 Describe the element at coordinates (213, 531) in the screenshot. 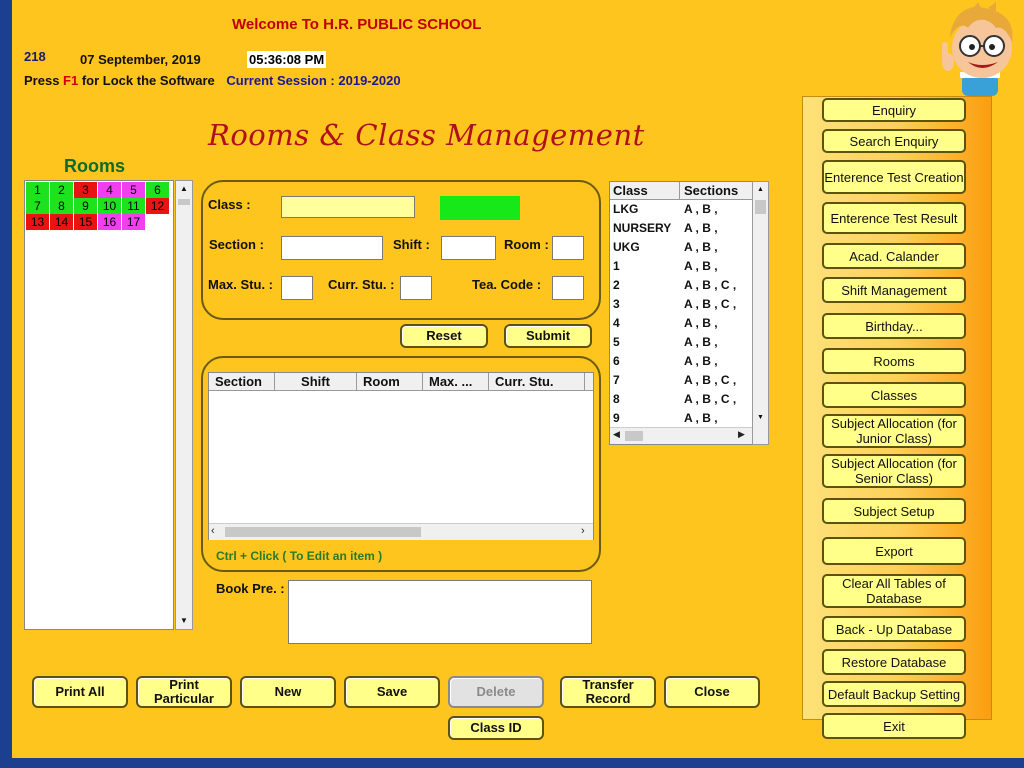

I see `scroll-left-arrow-icon: ‹` at that location.